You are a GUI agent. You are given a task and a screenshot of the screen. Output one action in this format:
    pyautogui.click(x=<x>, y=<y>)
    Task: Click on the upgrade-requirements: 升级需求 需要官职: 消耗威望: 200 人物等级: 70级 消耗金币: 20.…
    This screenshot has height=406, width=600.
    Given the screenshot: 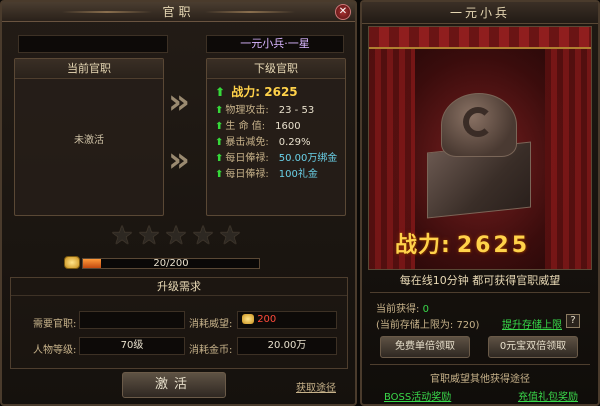 What is the action you would take?
    pyautogui.click(x=179, y=323)
    